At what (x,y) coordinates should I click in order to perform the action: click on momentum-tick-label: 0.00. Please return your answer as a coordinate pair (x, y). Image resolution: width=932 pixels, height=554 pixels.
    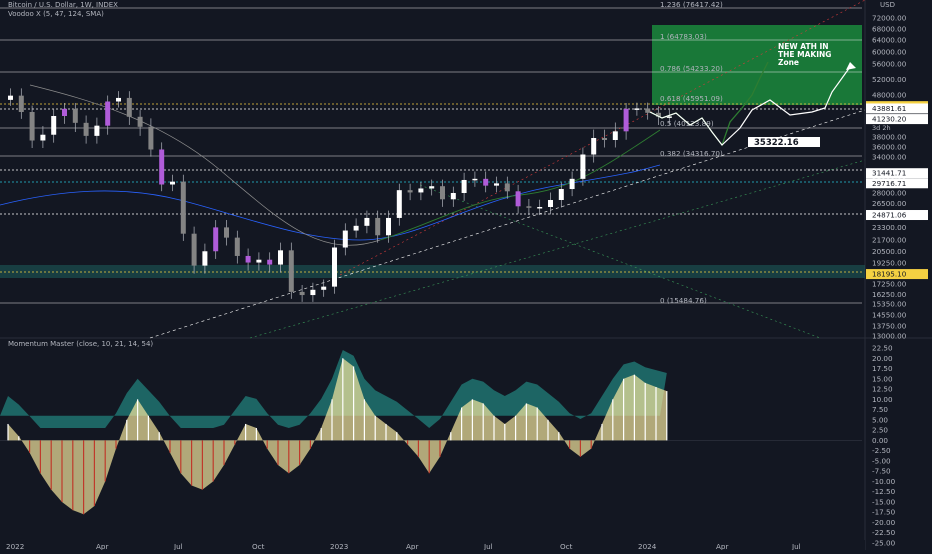
    Looking at the image, I should click on (880, 440).